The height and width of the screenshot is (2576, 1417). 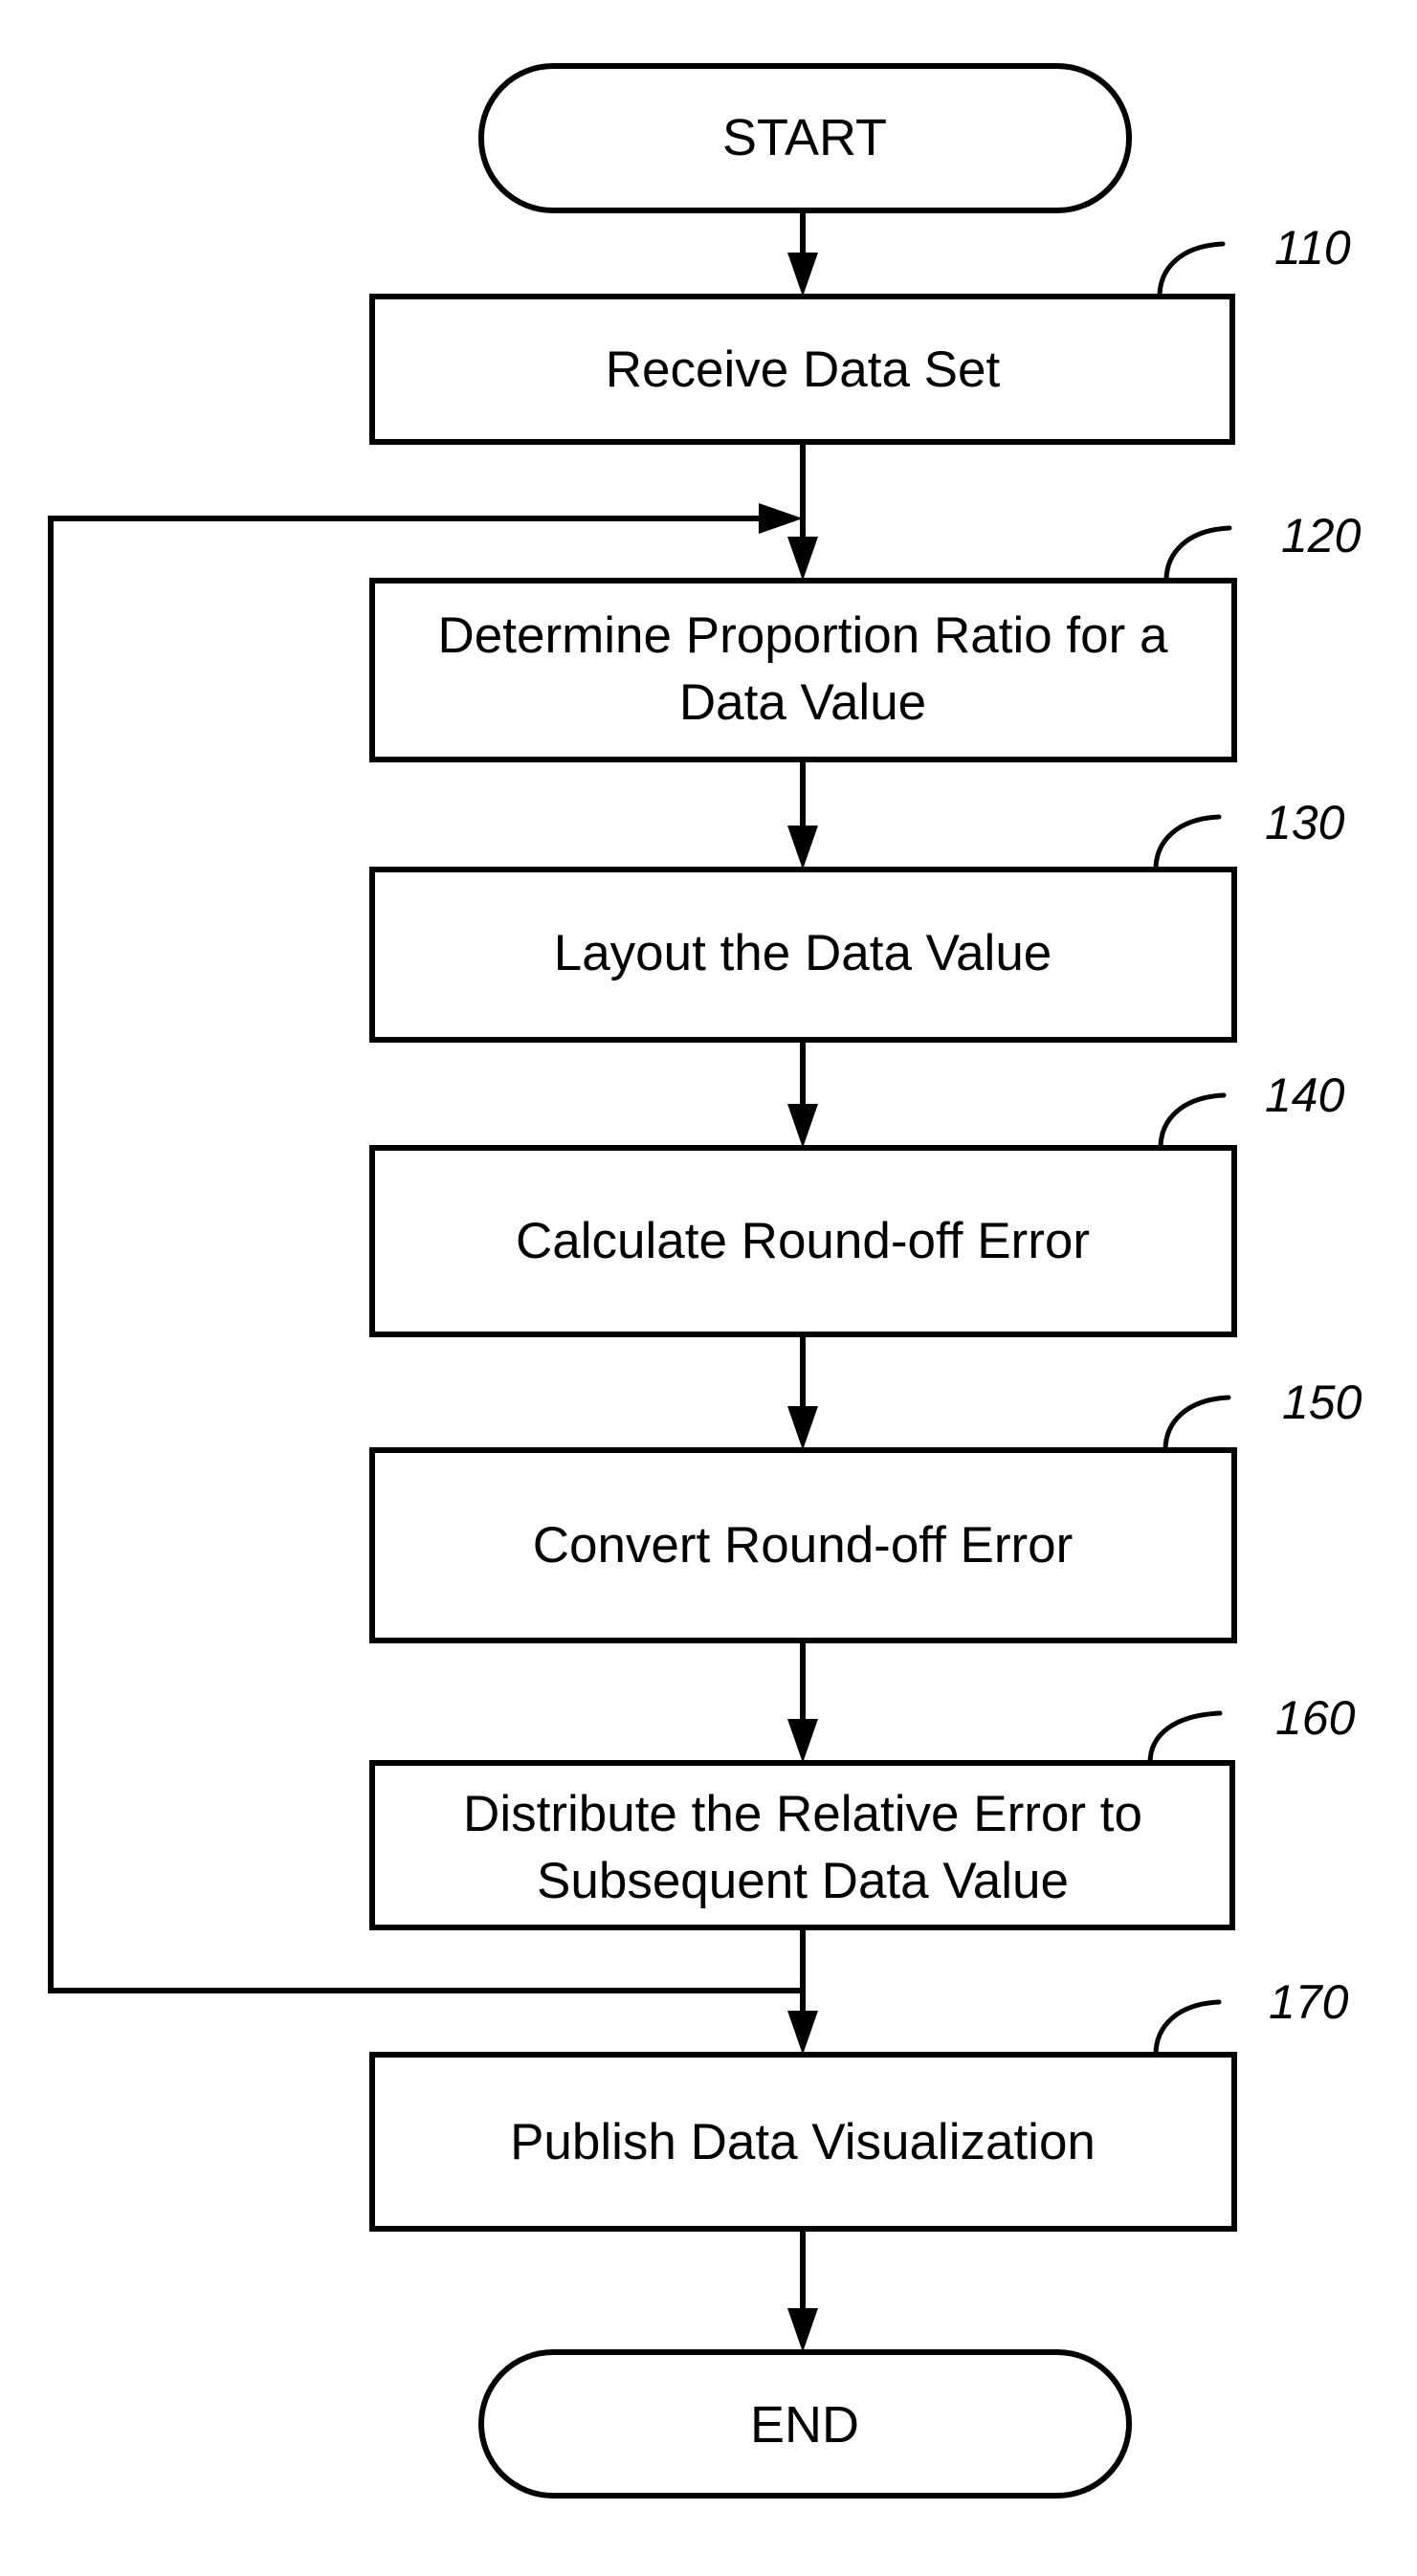 What do you see at coordinates (803, 953) in the screenshot?
I see `step-label: Layout the Data Value` at bounding box center [803, 953].